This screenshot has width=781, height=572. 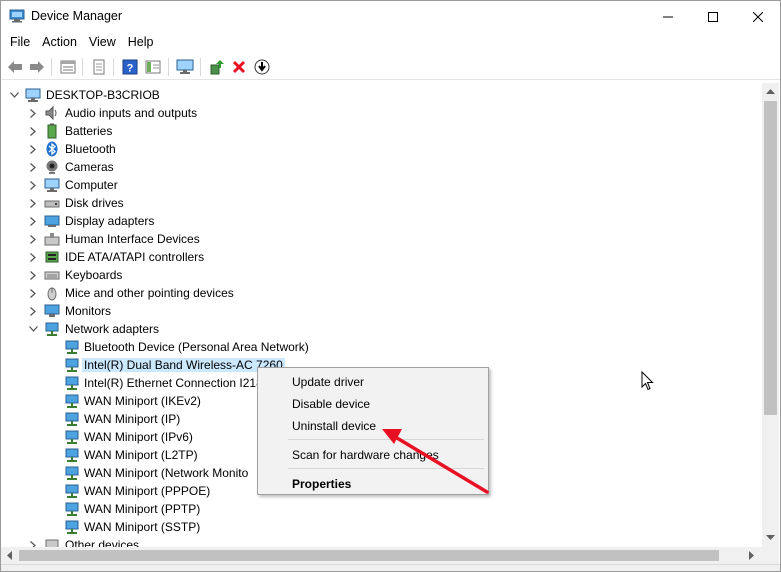 I want to click on toolbar: ?, so click(x=390, y=67).